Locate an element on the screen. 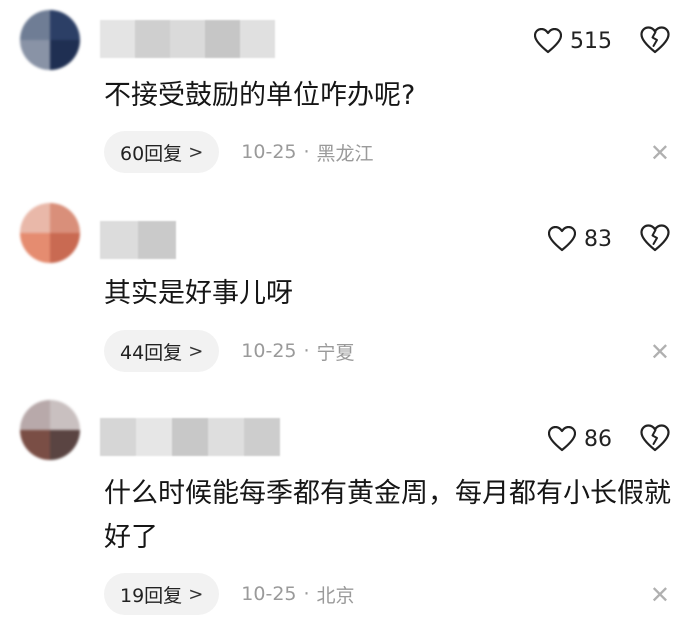 This screenshot has height=625, width=700. like-button: 83 is located at coordinates (580, 239).